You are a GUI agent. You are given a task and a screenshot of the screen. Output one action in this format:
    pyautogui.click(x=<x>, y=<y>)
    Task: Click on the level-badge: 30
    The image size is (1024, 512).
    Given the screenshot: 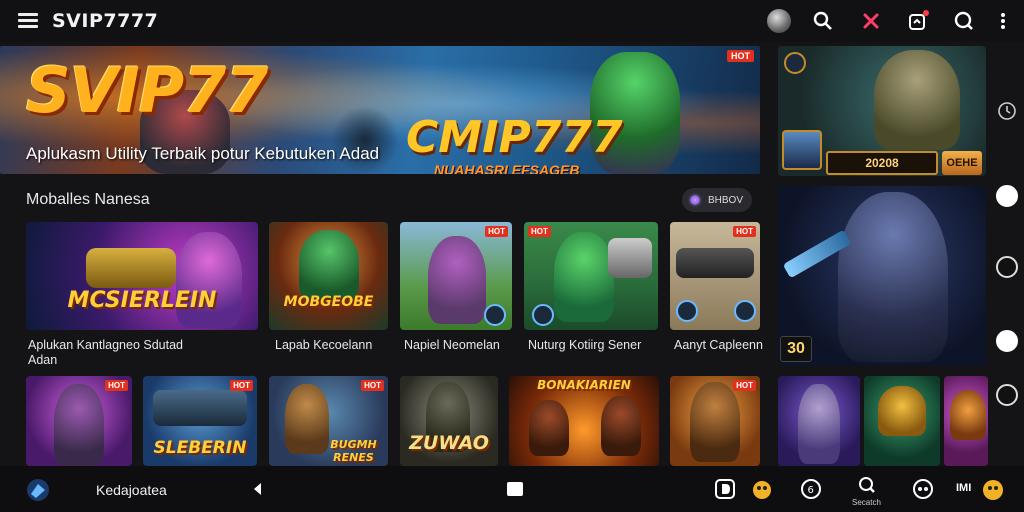 What is the action you would take?
    pyautogui.click(x=796, y=349)
    